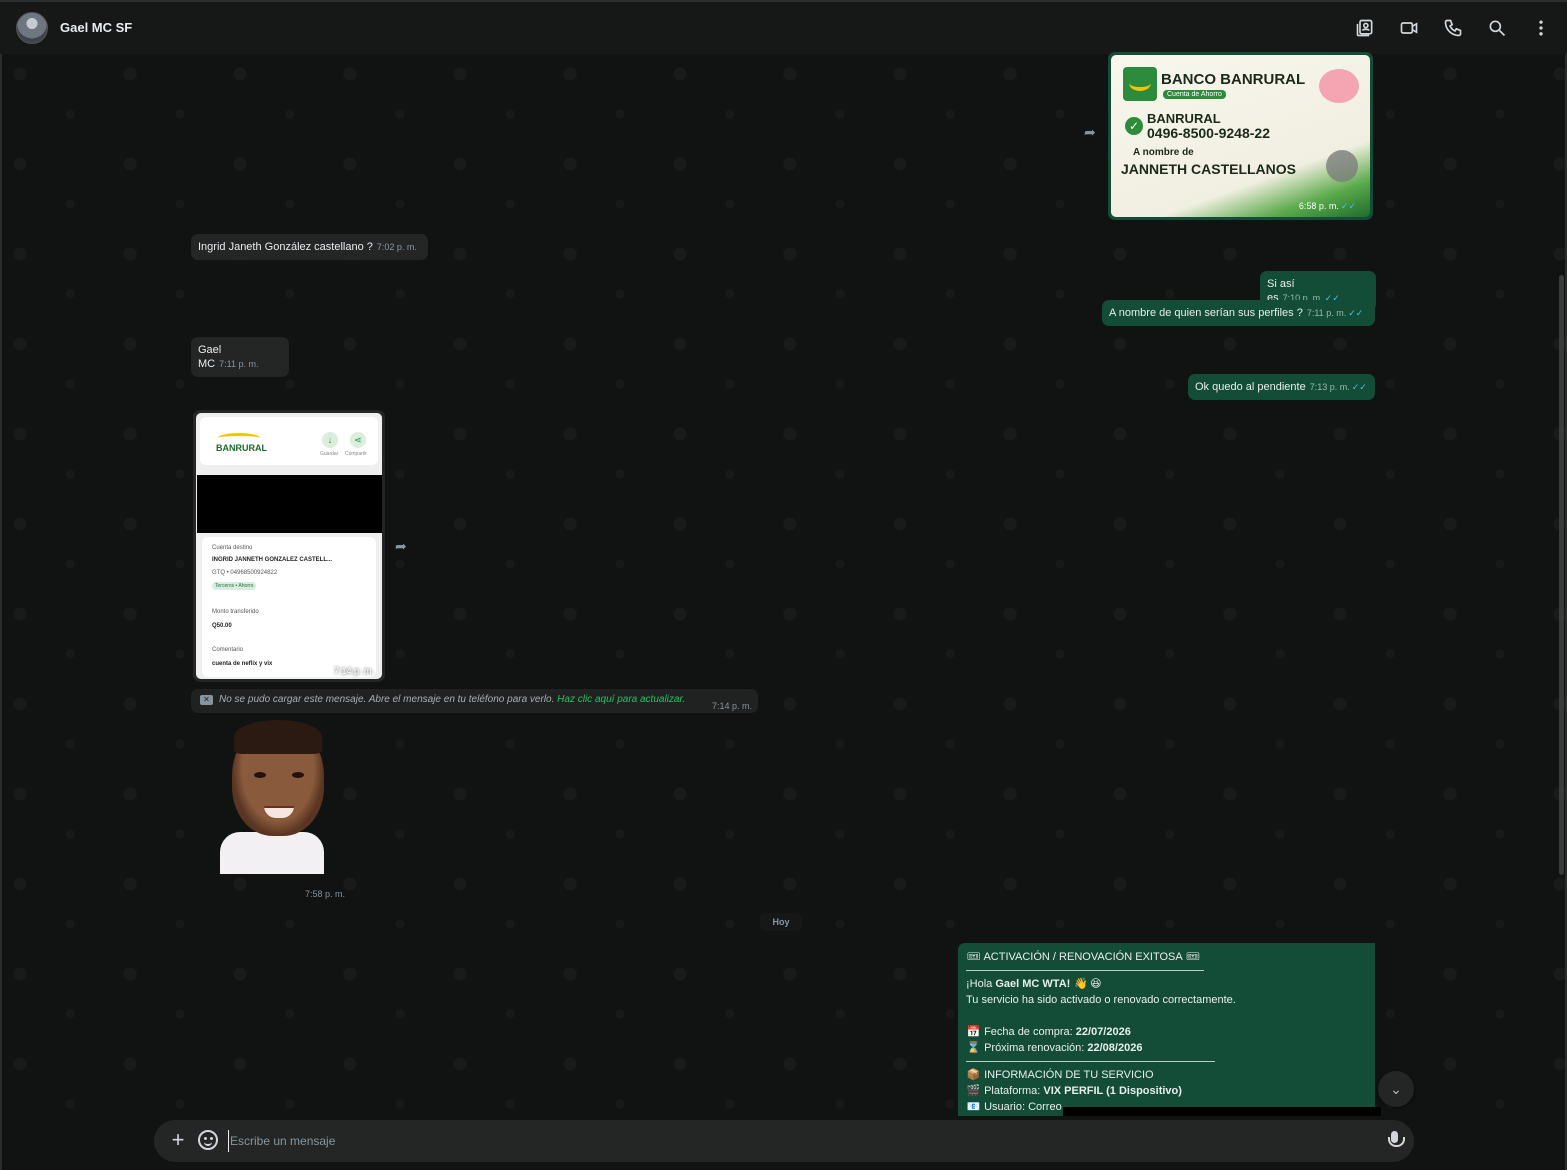  Describe the element at coordinates (1541, 28) in the screenshot. I see `more-options-icon` at that location.